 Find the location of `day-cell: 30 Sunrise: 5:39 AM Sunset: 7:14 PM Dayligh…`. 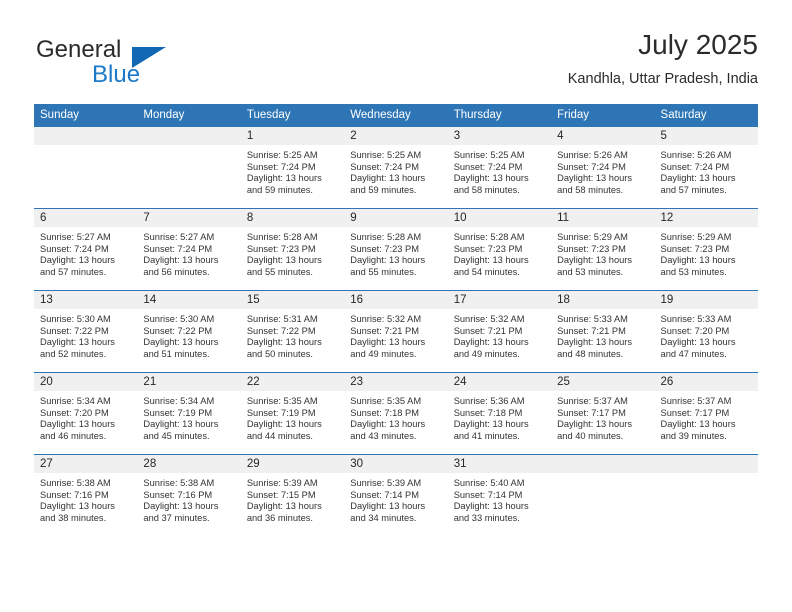

day-cell: 30 Sunrise: 5:39 AM Sunset: 7:14 PM Dayligh… is located at coordinates (396, 495).